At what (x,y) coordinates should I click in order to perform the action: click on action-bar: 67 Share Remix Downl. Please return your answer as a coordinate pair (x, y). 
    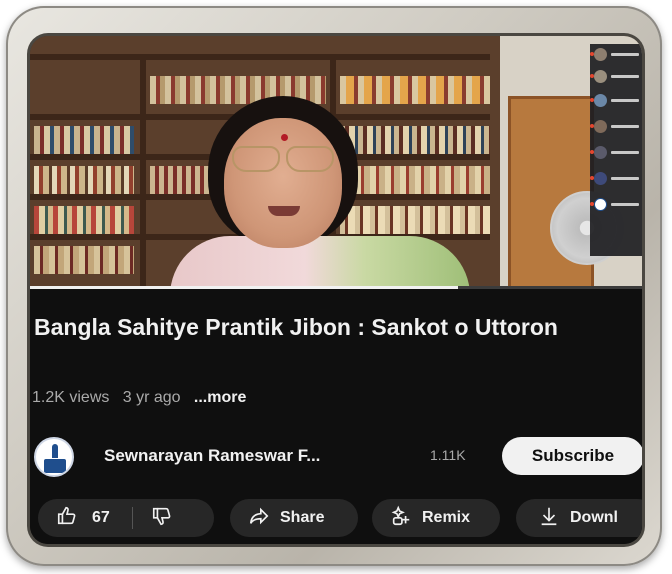
    Looking at the image, I should click on (336, 519).